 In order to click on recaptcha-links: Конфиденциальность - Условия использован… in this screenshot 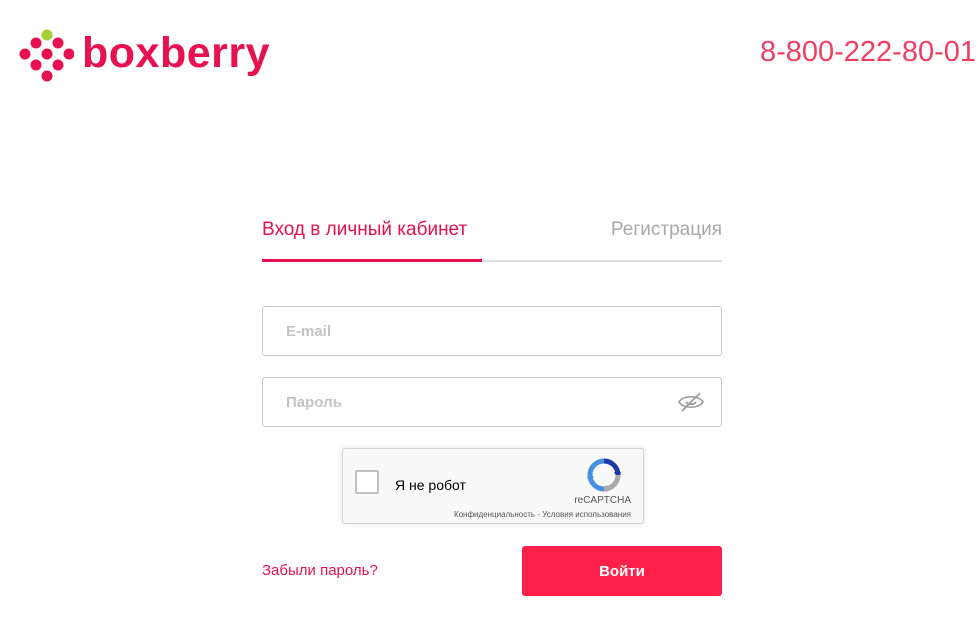, I will do `click(542, 515)`.